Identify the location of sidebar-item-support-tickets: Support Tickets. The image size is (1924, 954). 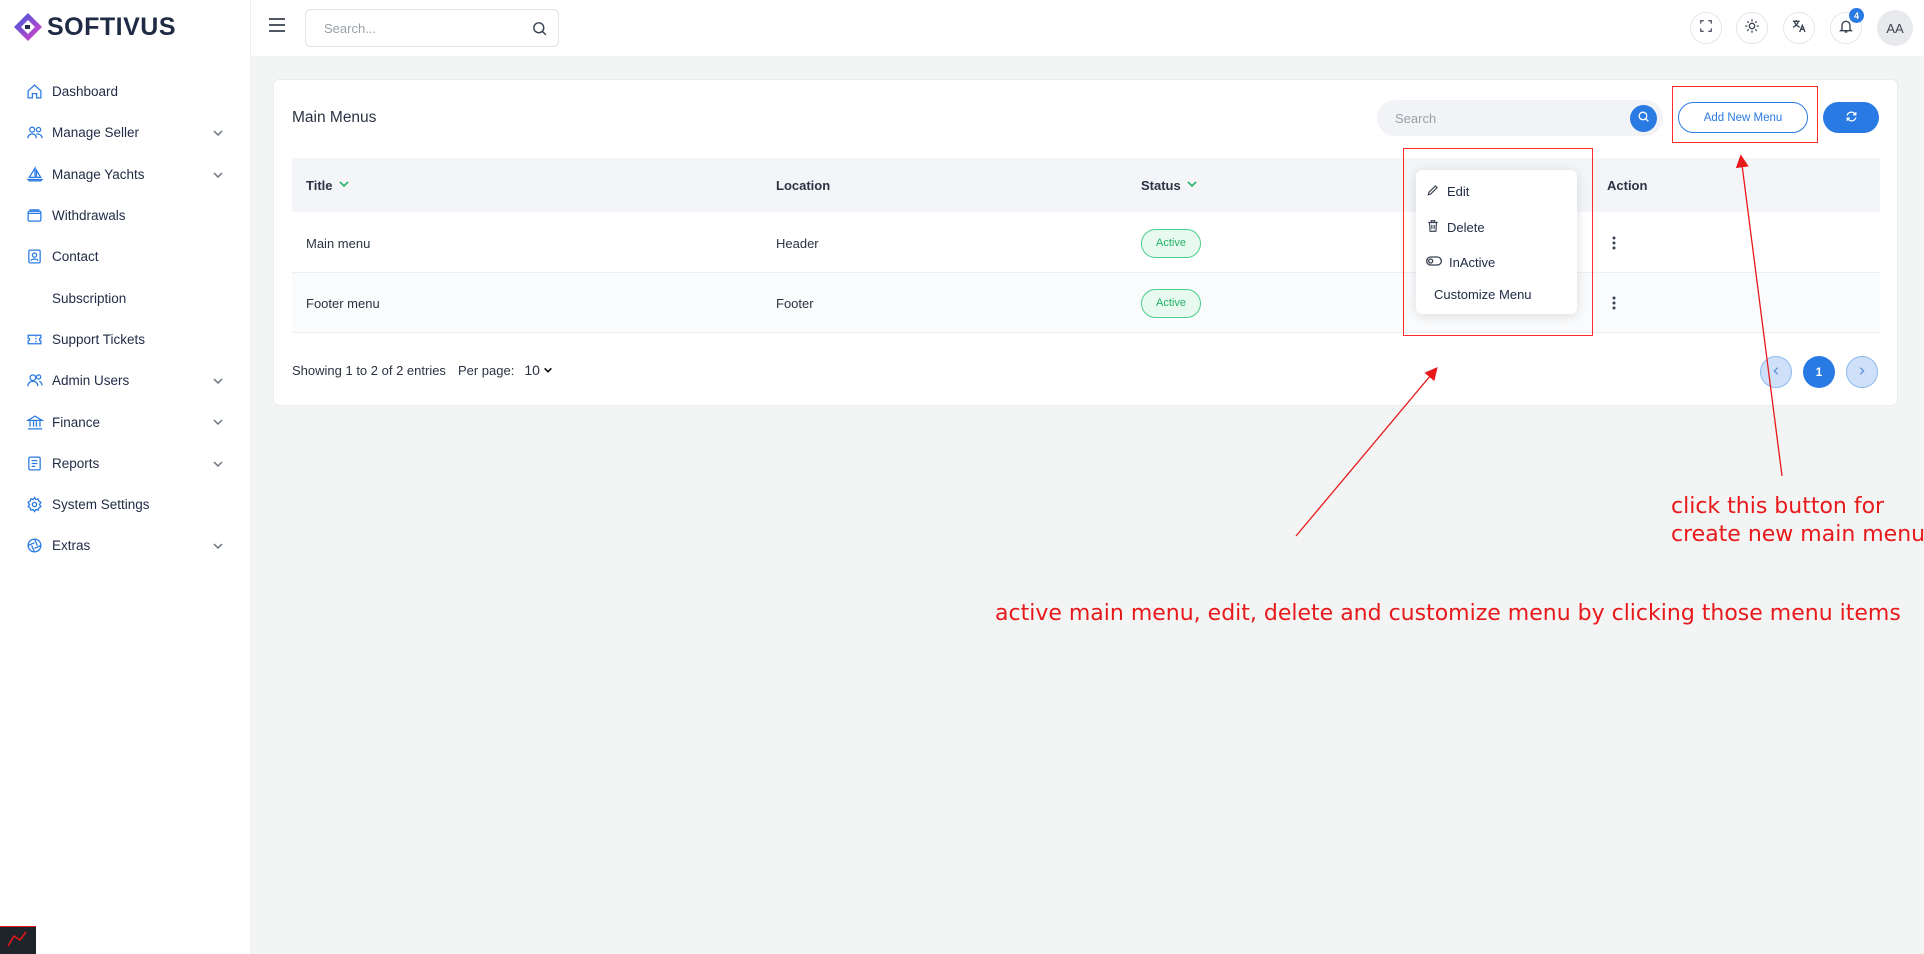
(125, 339).